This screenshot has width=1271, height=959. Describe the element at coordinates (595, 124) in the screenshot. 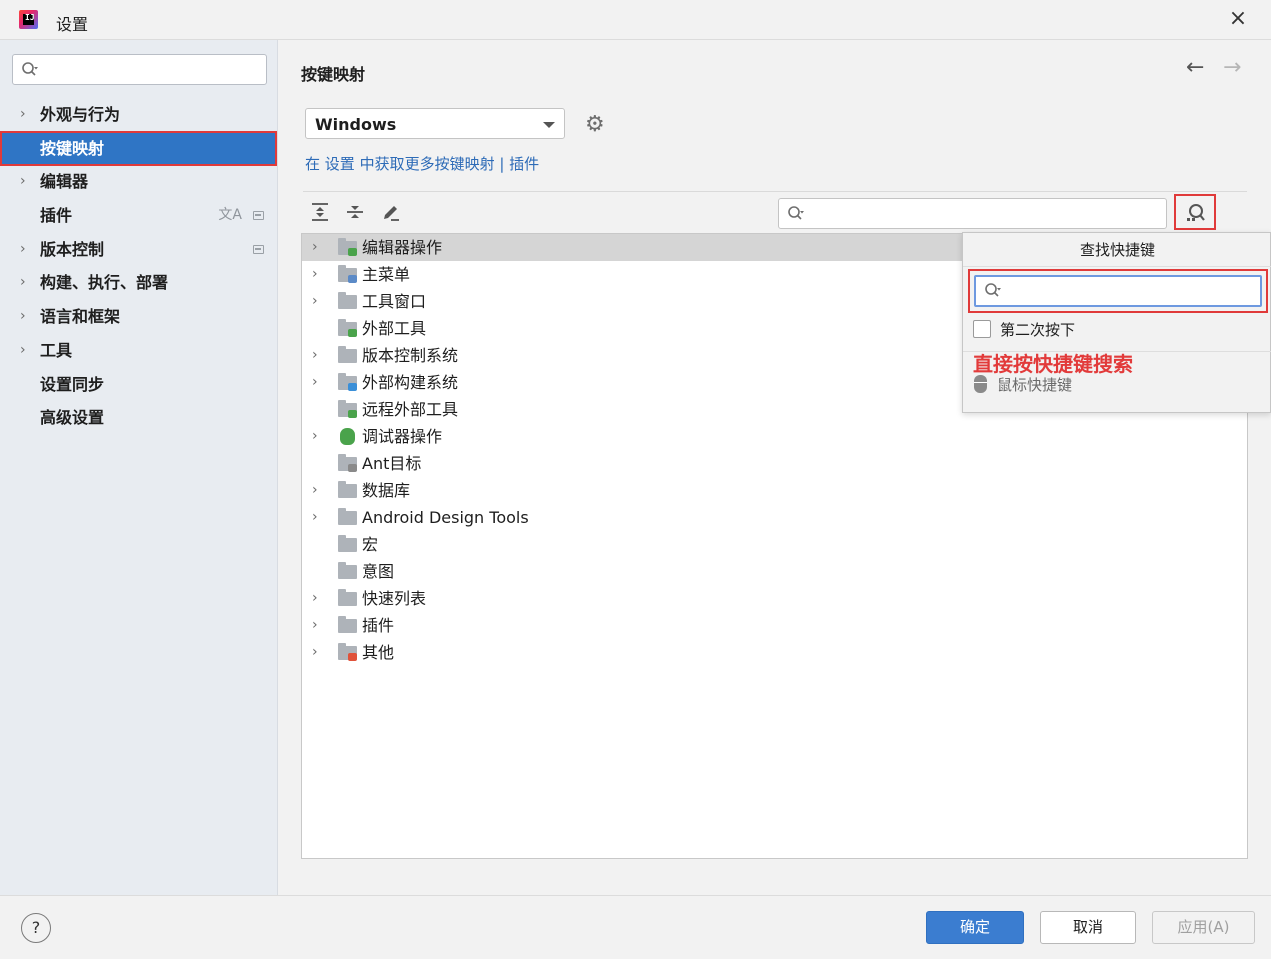

I see `gear-icon: ⚙` at that location.